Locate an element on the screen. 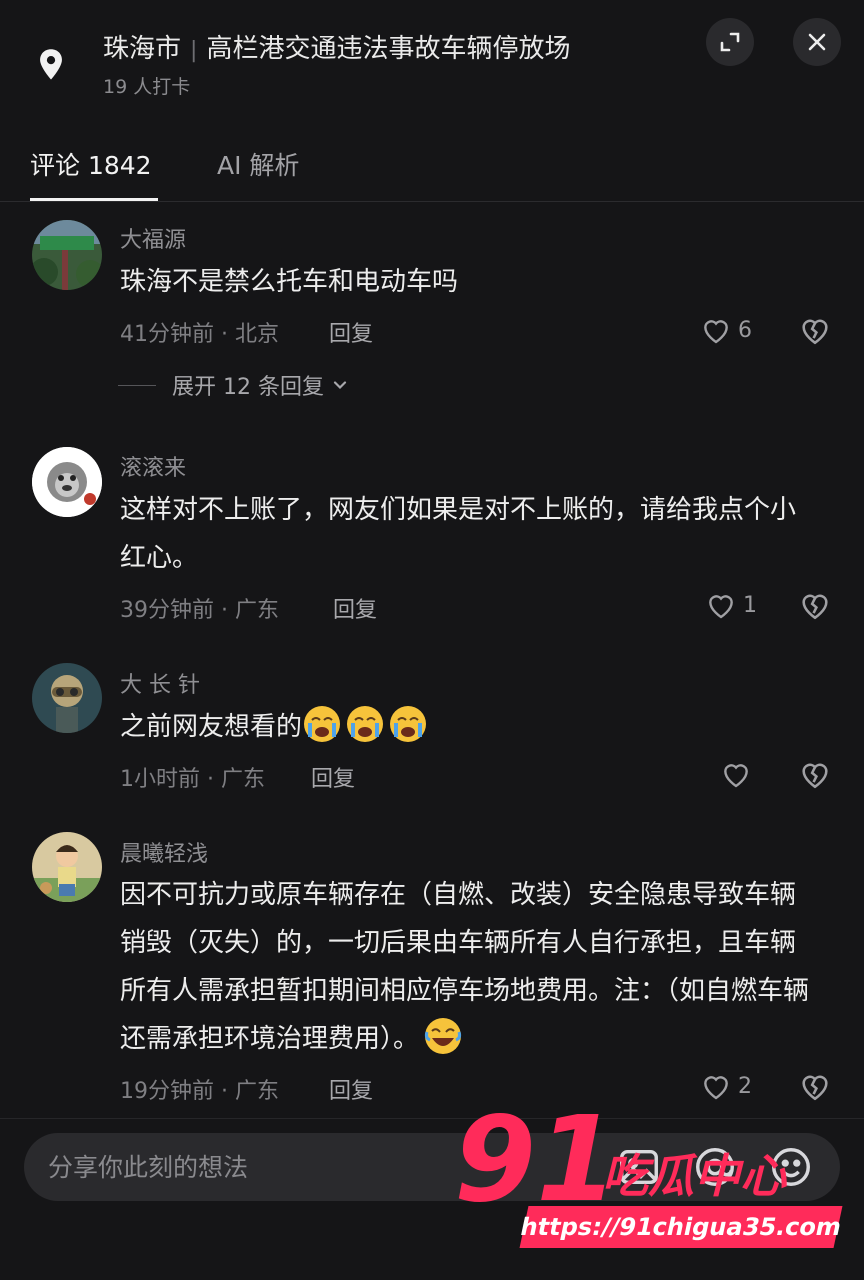  close-icon is located at coordinates (817, 42).